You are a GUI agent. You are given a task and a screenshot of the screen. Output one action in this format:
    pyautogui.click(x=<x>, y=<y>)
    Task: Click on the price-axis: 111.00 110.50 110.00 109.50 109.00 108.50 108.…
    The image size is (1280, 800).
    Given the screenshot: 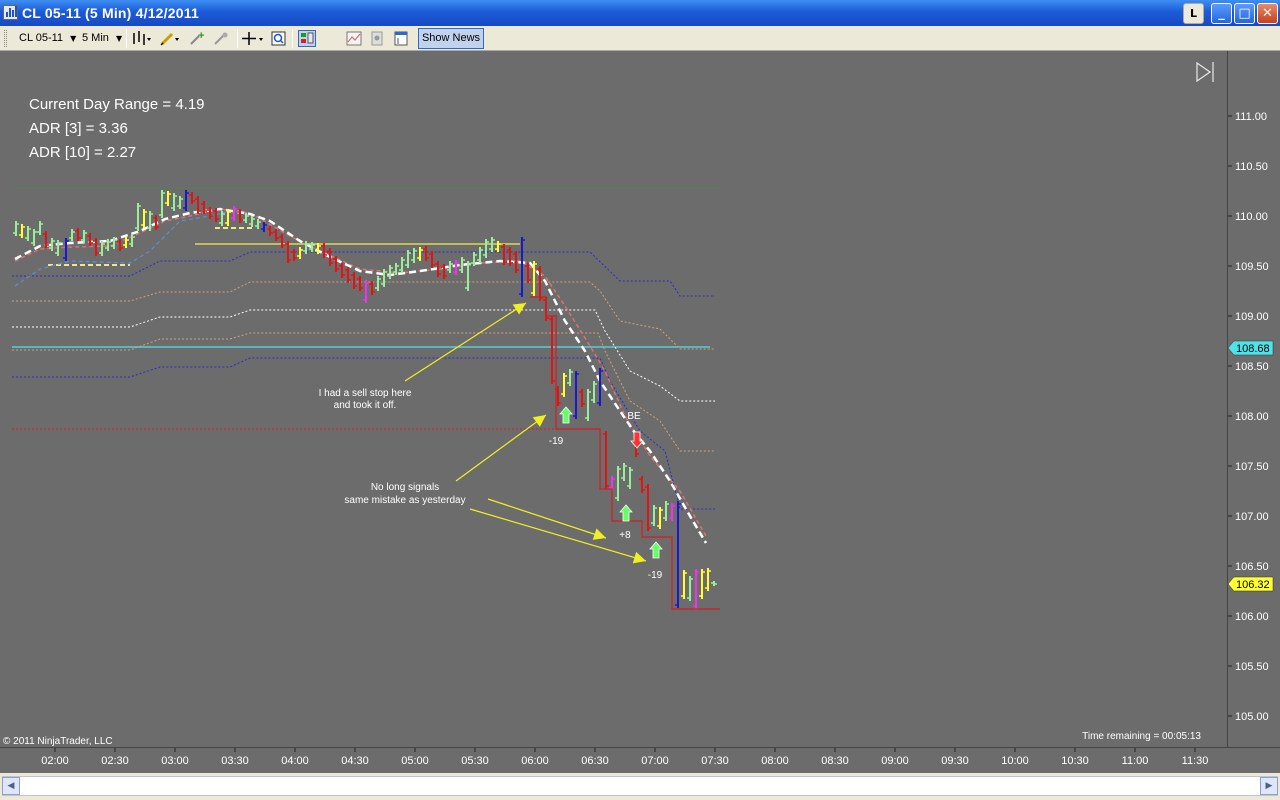 What is the action you would take?
    pyautogui.click(x=1253, y=399)
    